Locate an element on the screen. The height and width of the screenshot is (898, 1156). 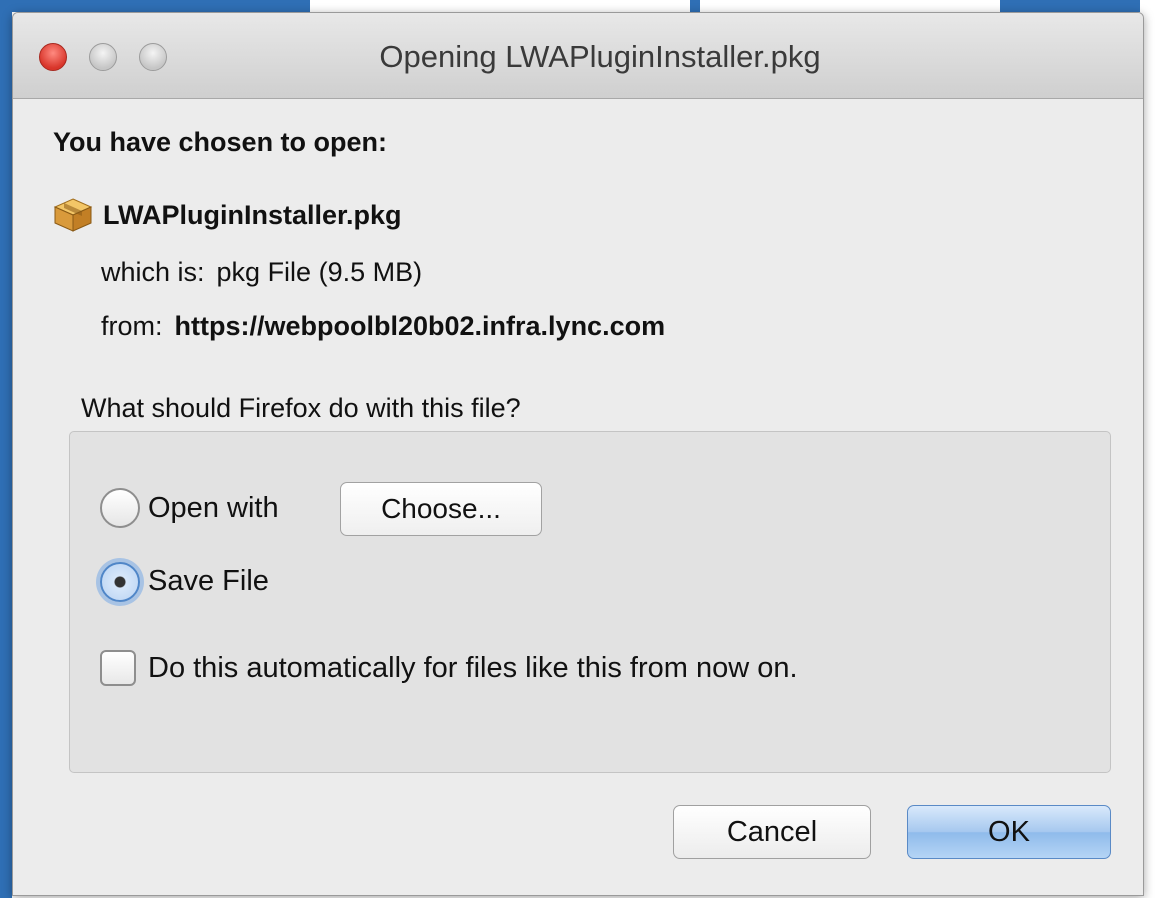
dialog-intro: You have chosen to open: is located at coordinates (220, 142).